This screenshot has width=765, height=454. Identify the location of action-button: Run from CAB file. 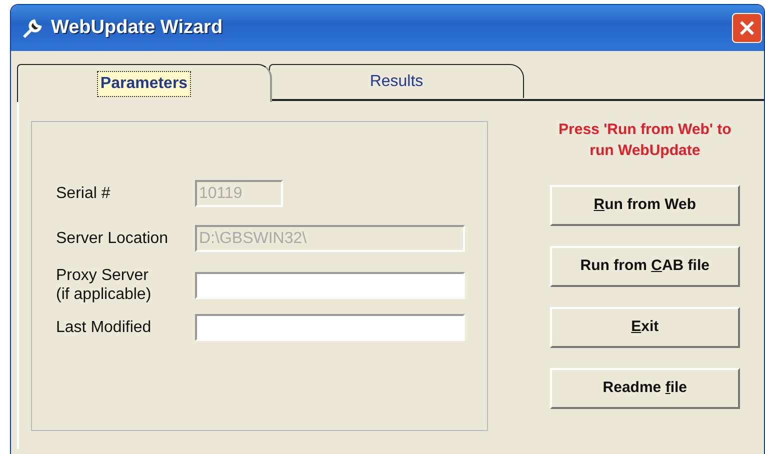
(645, 266).